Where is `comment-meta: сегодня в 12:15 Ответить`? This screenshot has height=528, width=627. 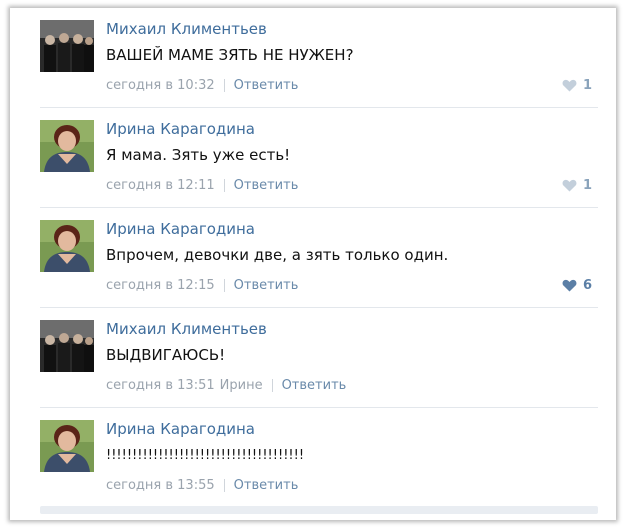 comment-meta: сегодня в 12:15 Ответить is located at coordinates (202, 285).